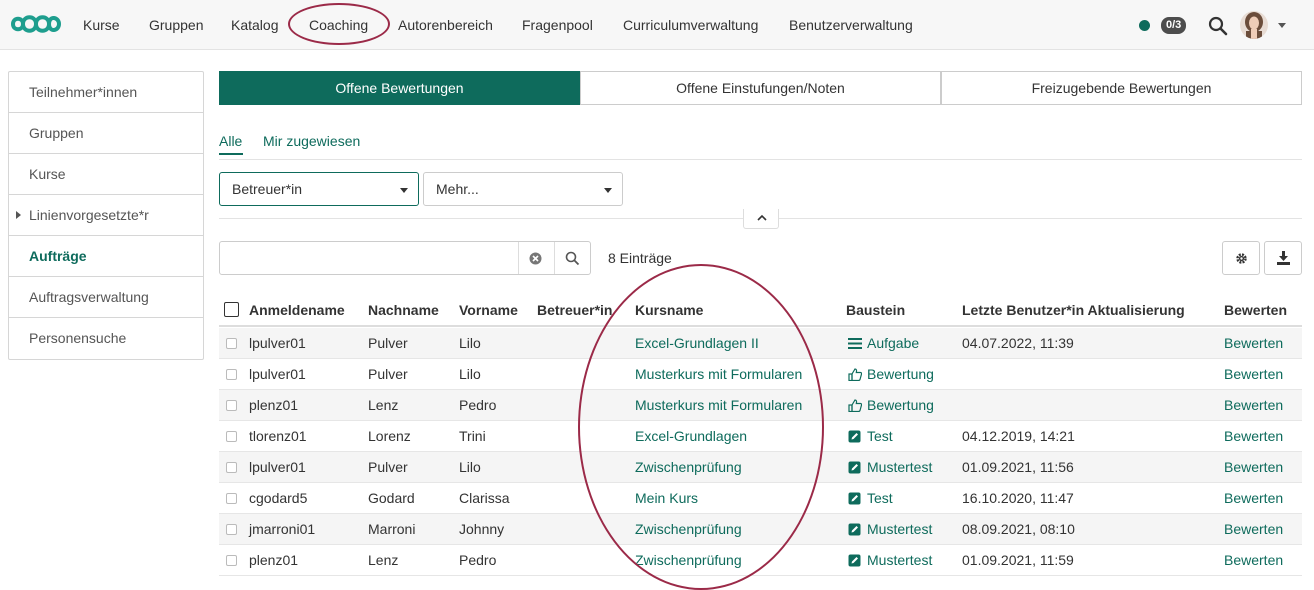  I want to click on sidebar-item-kurse: Kurse, so click(106, 174).